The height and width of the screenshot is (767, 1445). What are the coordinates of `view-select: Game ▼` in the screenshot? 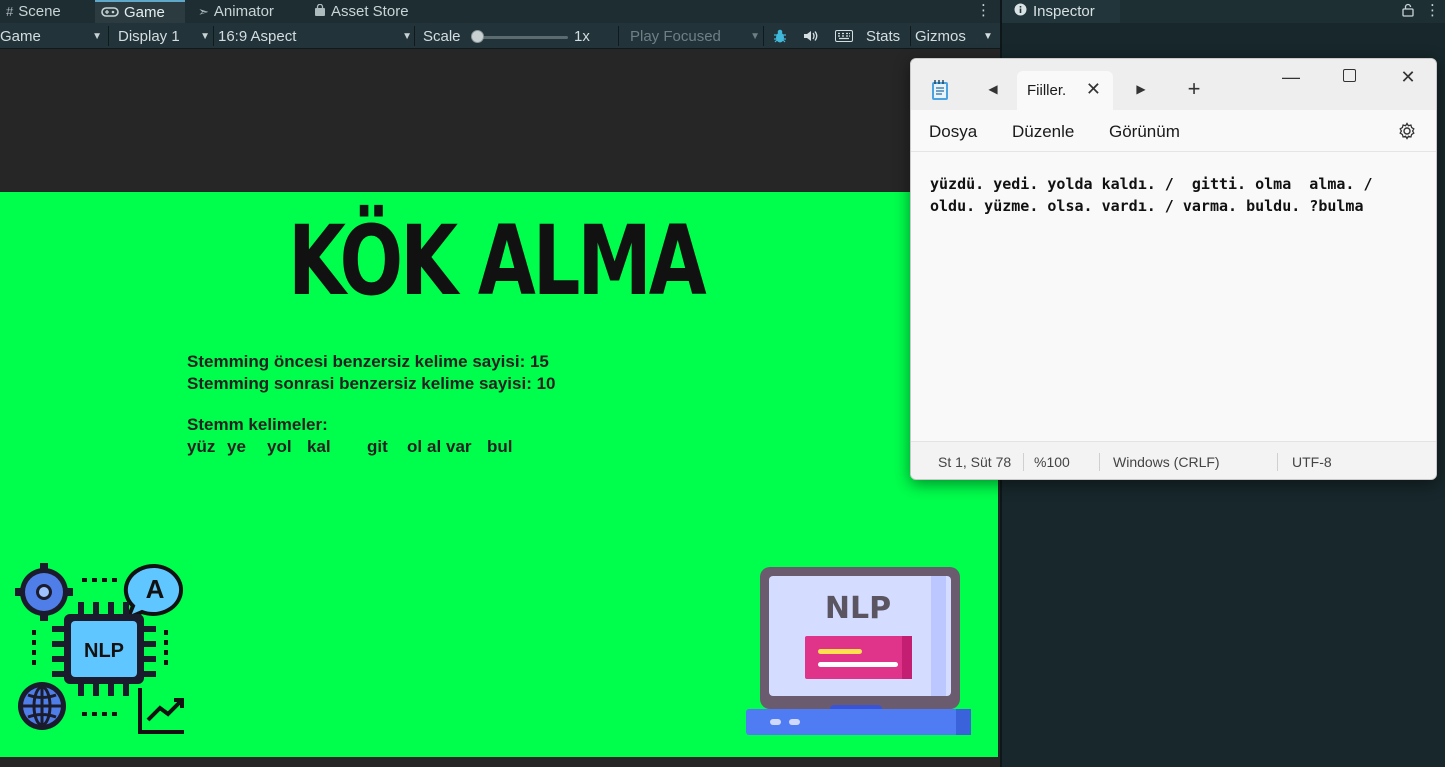 It's located at (53, 36).